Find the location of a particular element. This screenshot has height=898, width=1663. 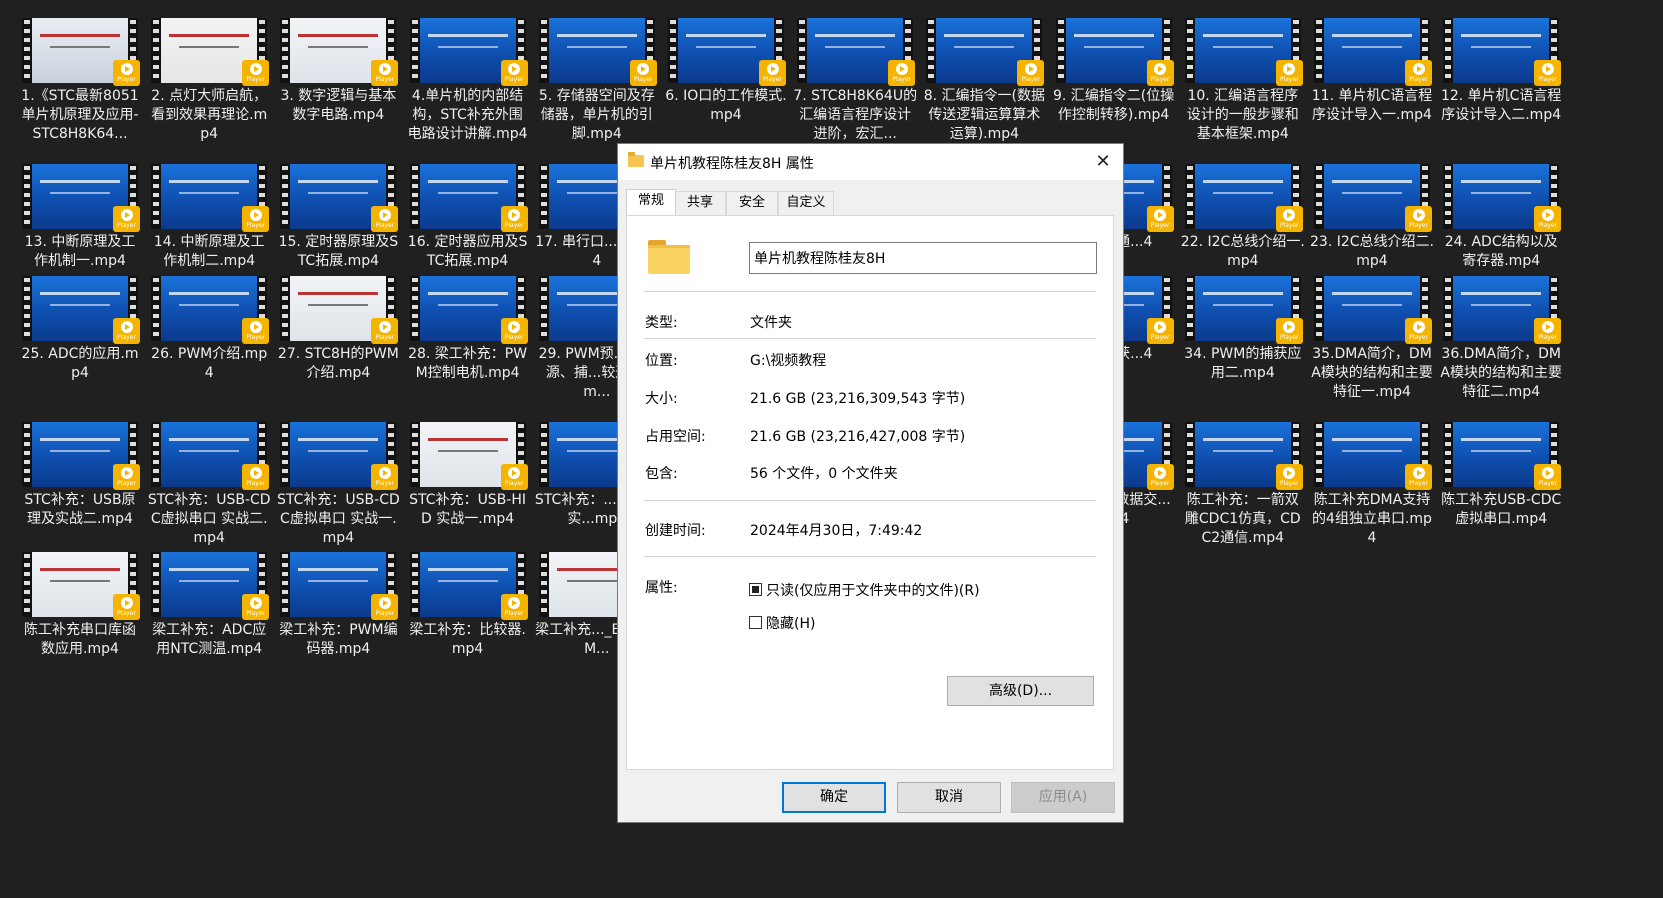

dialog-titlebar: 单片机教程陈桂友8H 属性 ✕ is located at coordinates (870, 162).